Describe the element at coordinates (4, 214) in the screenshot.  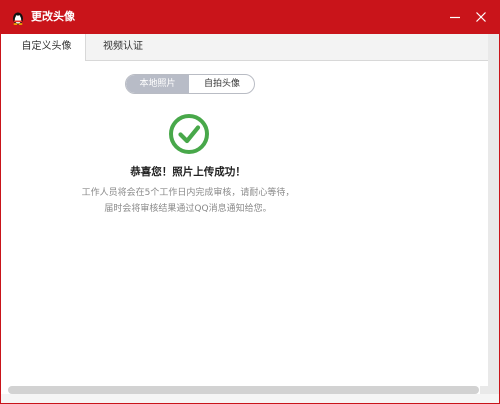
I see `left-edge` at that location.